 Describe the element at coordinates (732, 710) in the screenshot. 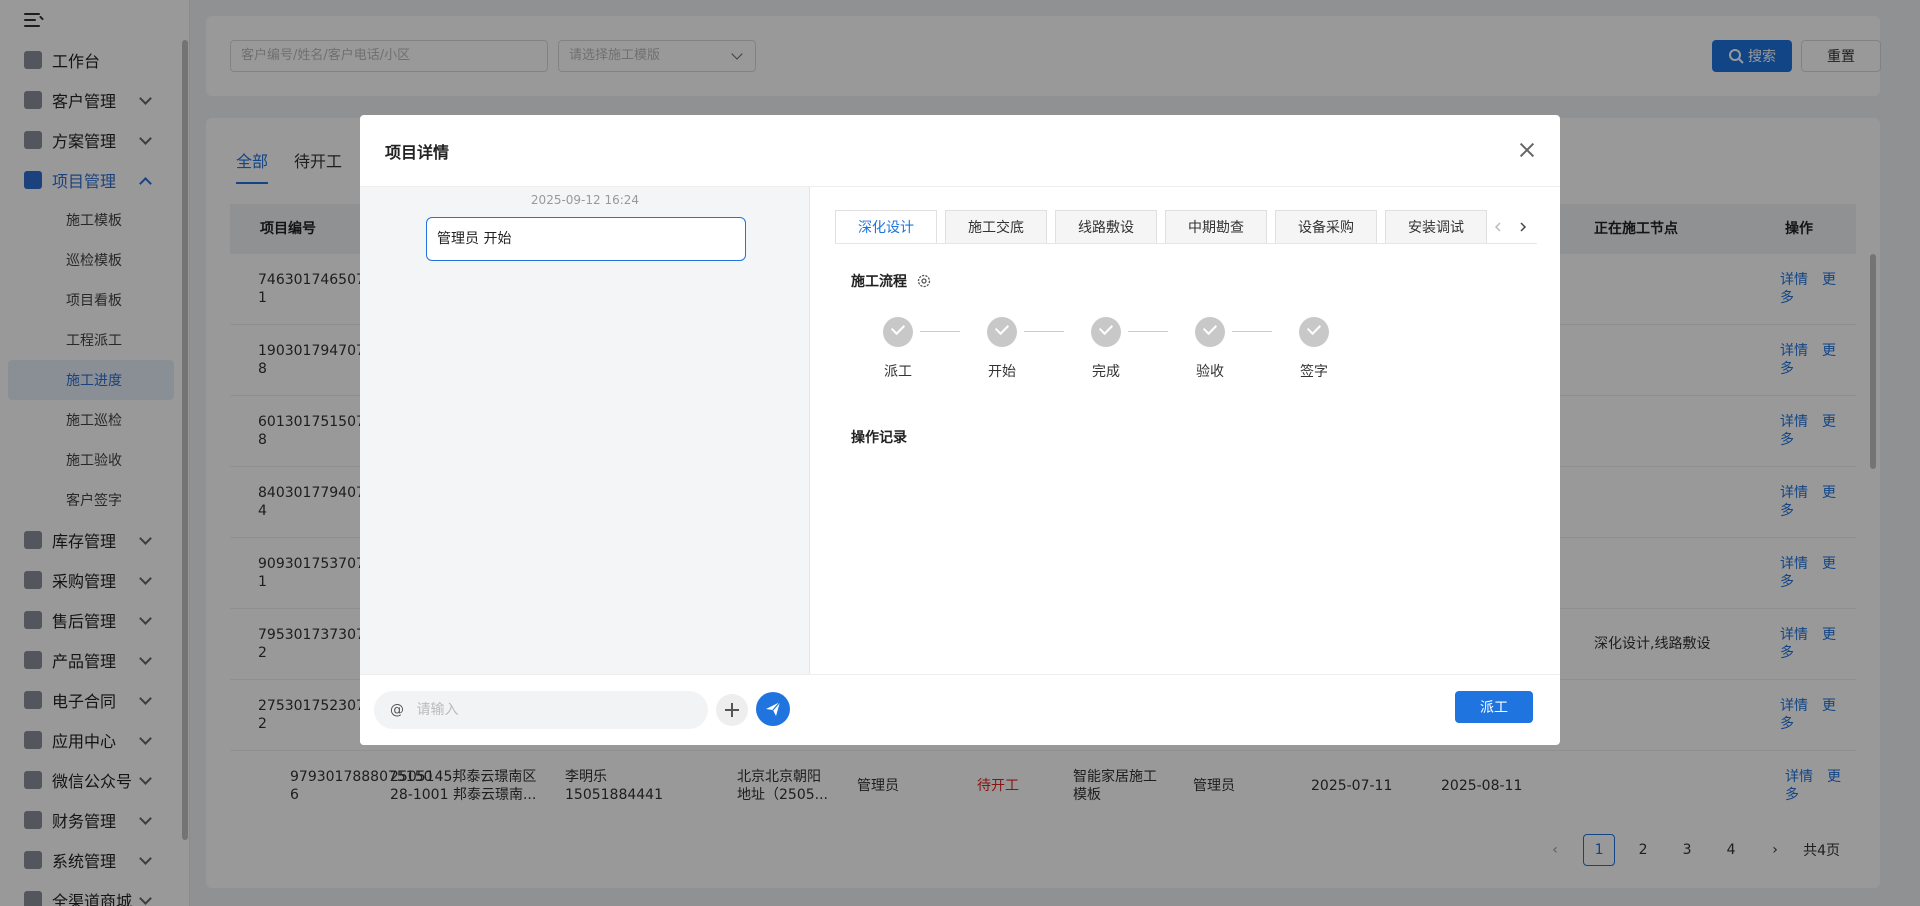

I see `add-attachment-button` at that location.